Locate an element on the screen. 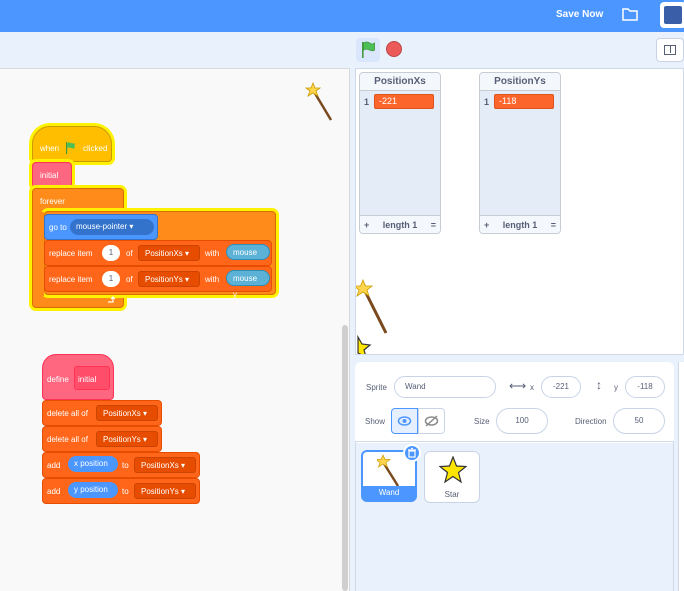 The height and width of the screenshot is (591, 684). list-row: 1 -221 is located at coordinates (399, 101).